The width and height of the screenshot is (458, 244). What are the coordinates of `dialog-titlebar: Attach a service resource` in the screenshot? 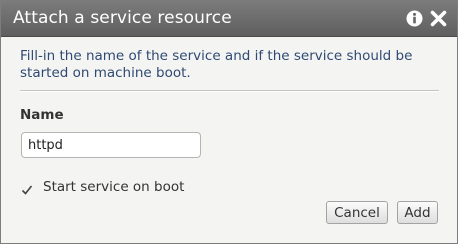 It's located at (229, 19).